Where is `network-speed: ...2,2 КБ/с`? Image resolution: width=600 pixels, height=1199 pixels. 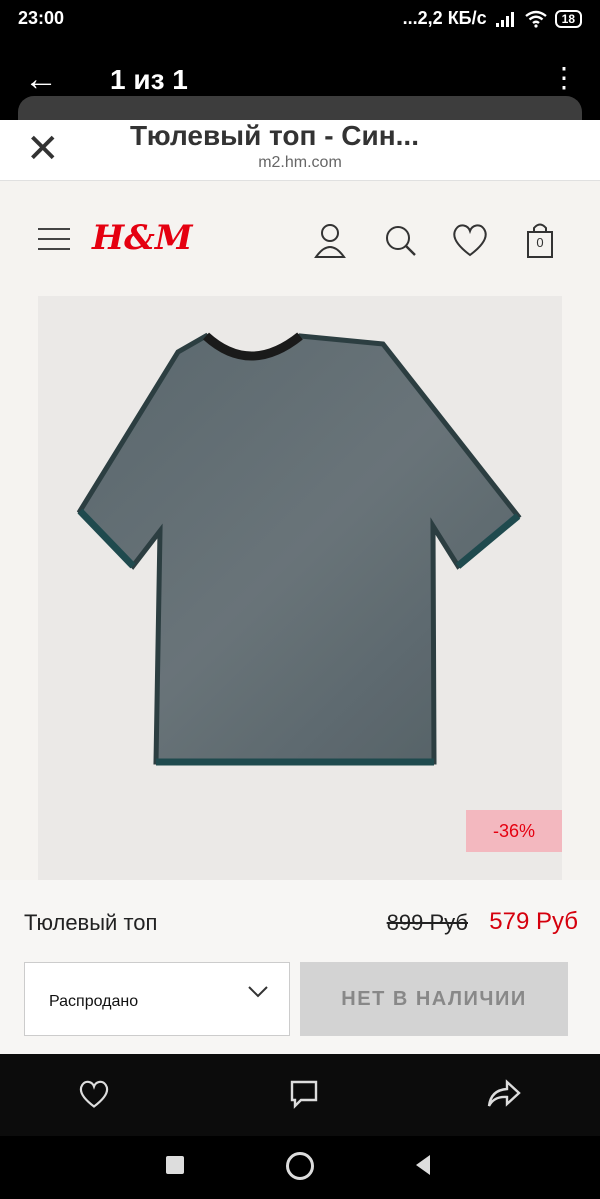
network-speed: ...2,2 КБ/с is located at coordinates (444, 18).